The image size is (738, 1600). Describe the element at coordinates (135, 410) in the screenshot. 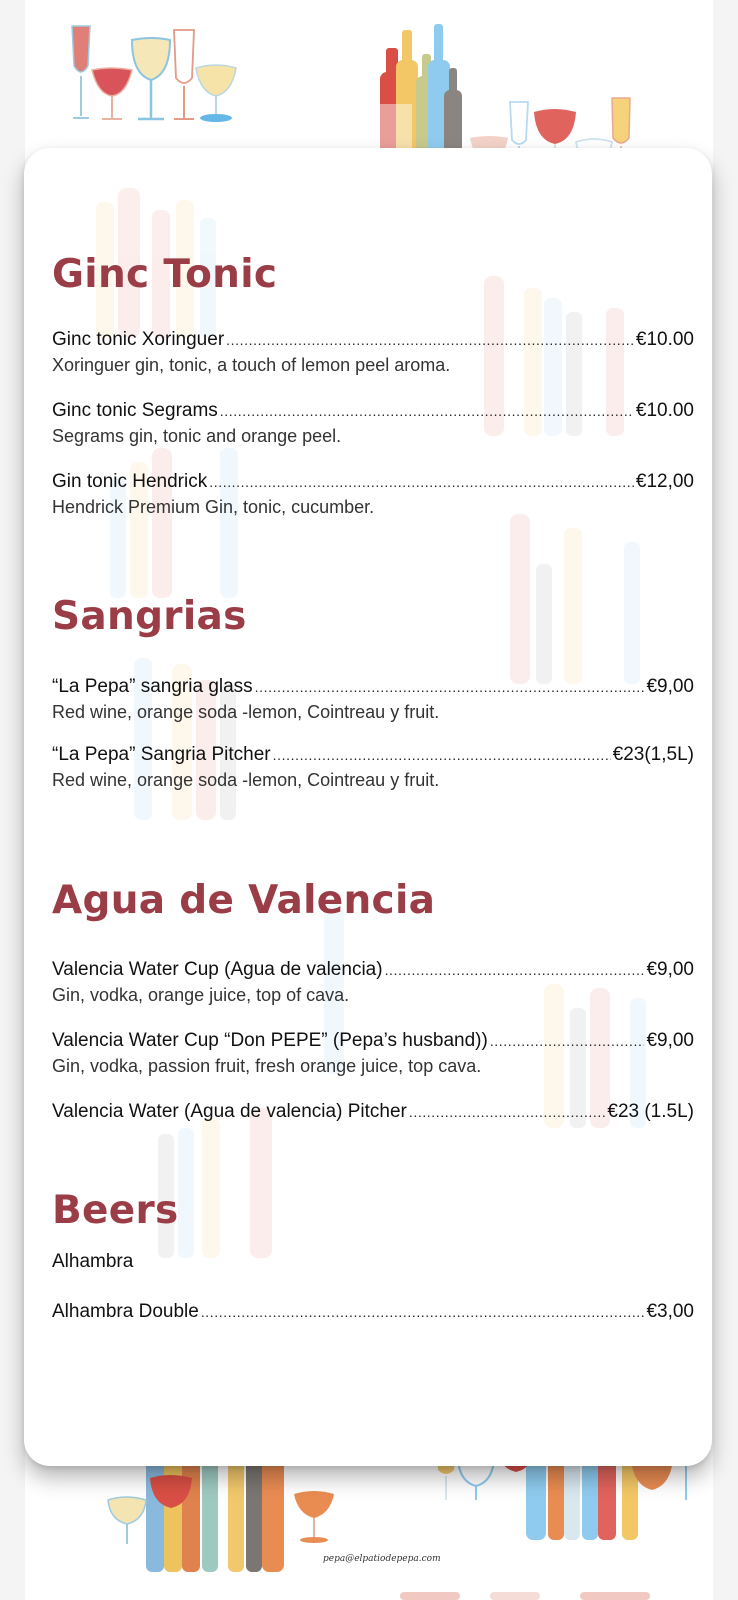

I see `item-name: Ginc tonic Segrams` at that location.